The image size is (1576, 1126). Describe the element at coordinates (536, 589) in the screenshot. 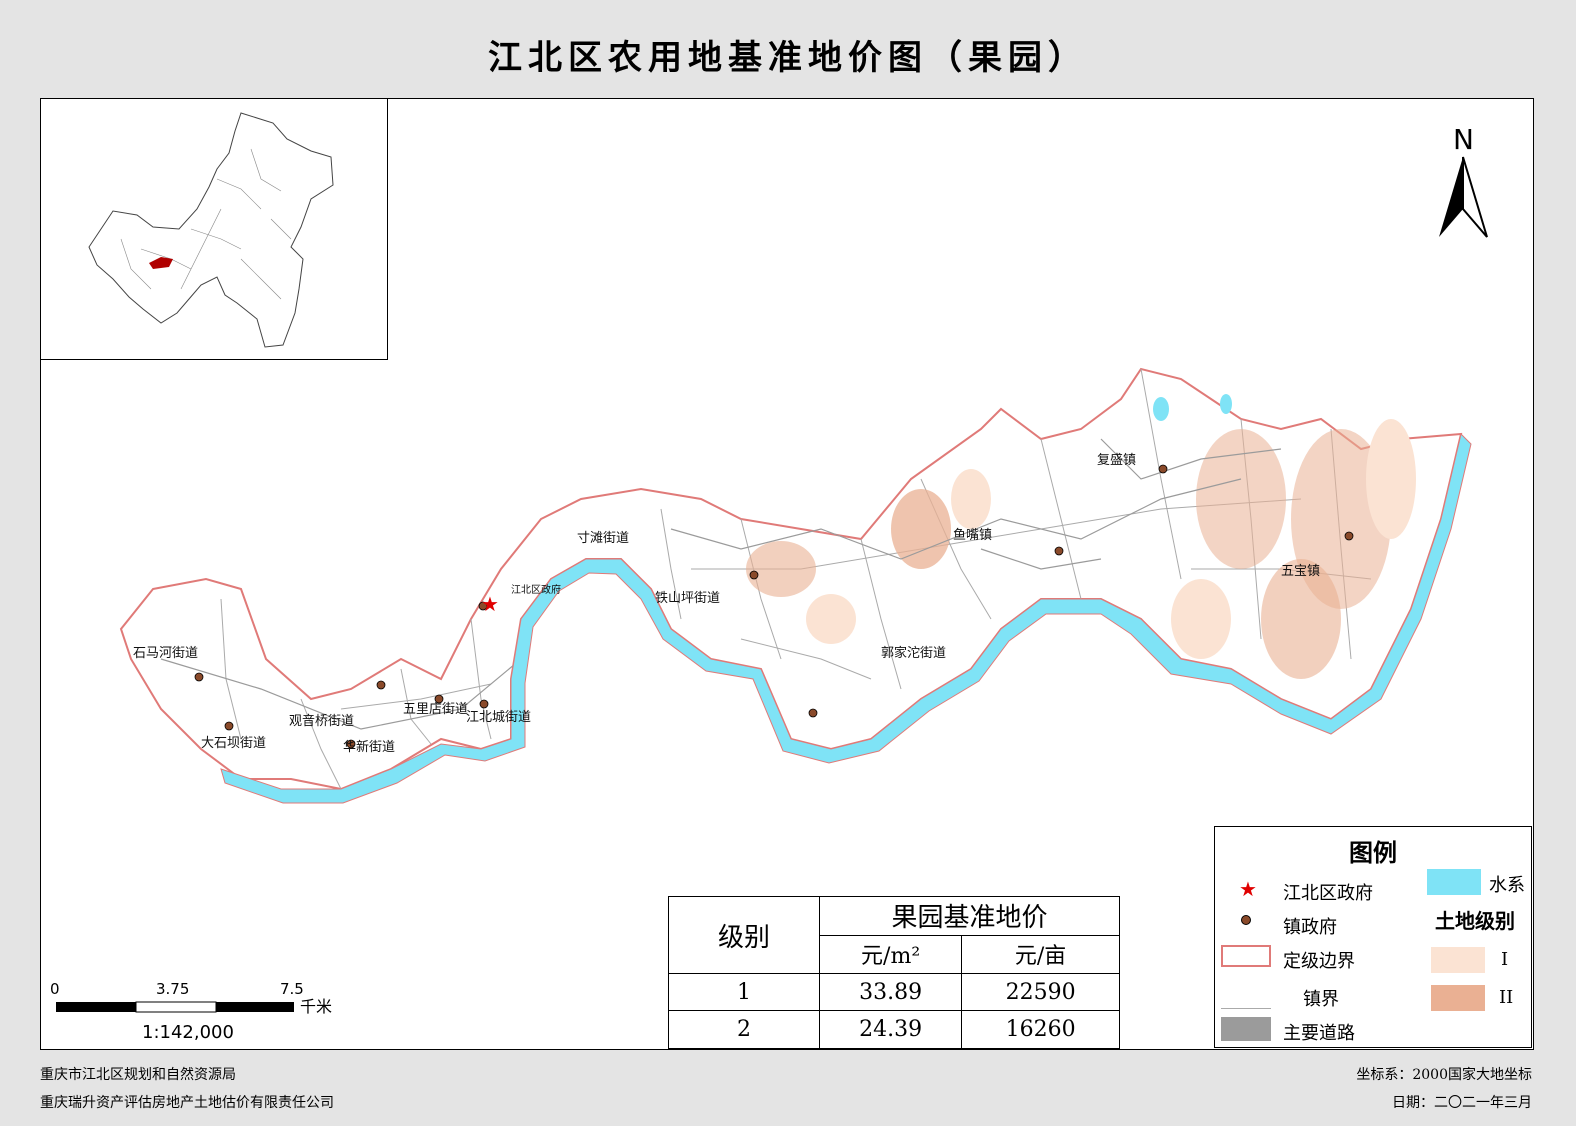

I see `label-gov: 江北区政府` at that location.